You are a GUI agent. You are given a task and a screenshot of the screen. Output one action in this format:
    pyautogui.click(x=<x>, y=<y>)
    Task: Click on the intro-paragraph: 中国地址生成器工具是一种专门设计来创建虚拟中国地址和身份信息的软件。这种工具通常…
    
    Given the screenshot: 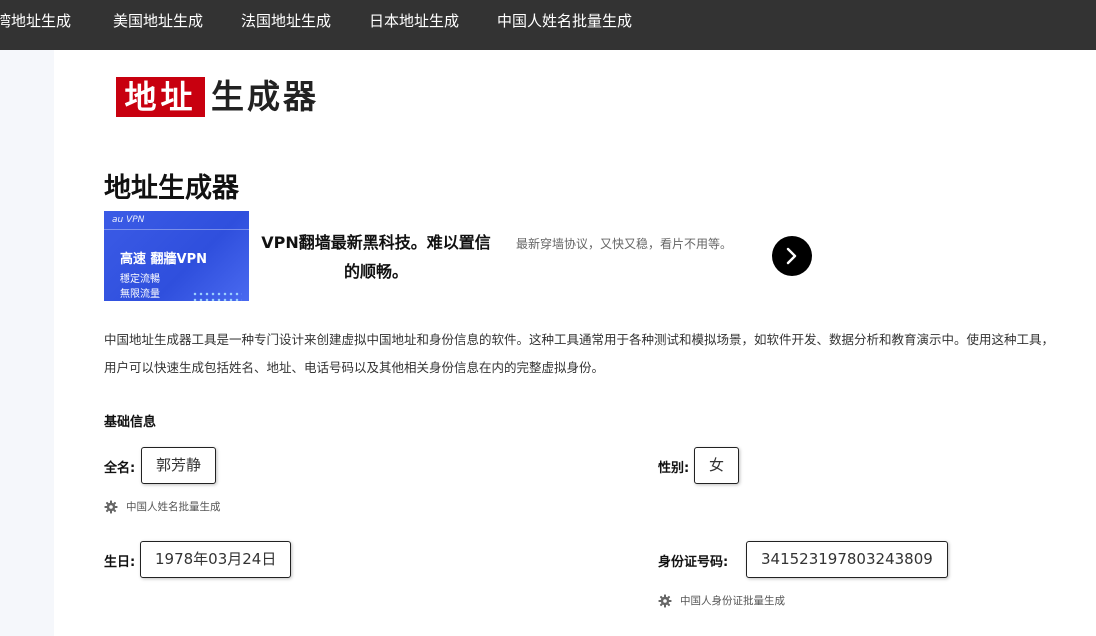 What is the action you would take?
    pyautogui.click(x=579, y=353)
    